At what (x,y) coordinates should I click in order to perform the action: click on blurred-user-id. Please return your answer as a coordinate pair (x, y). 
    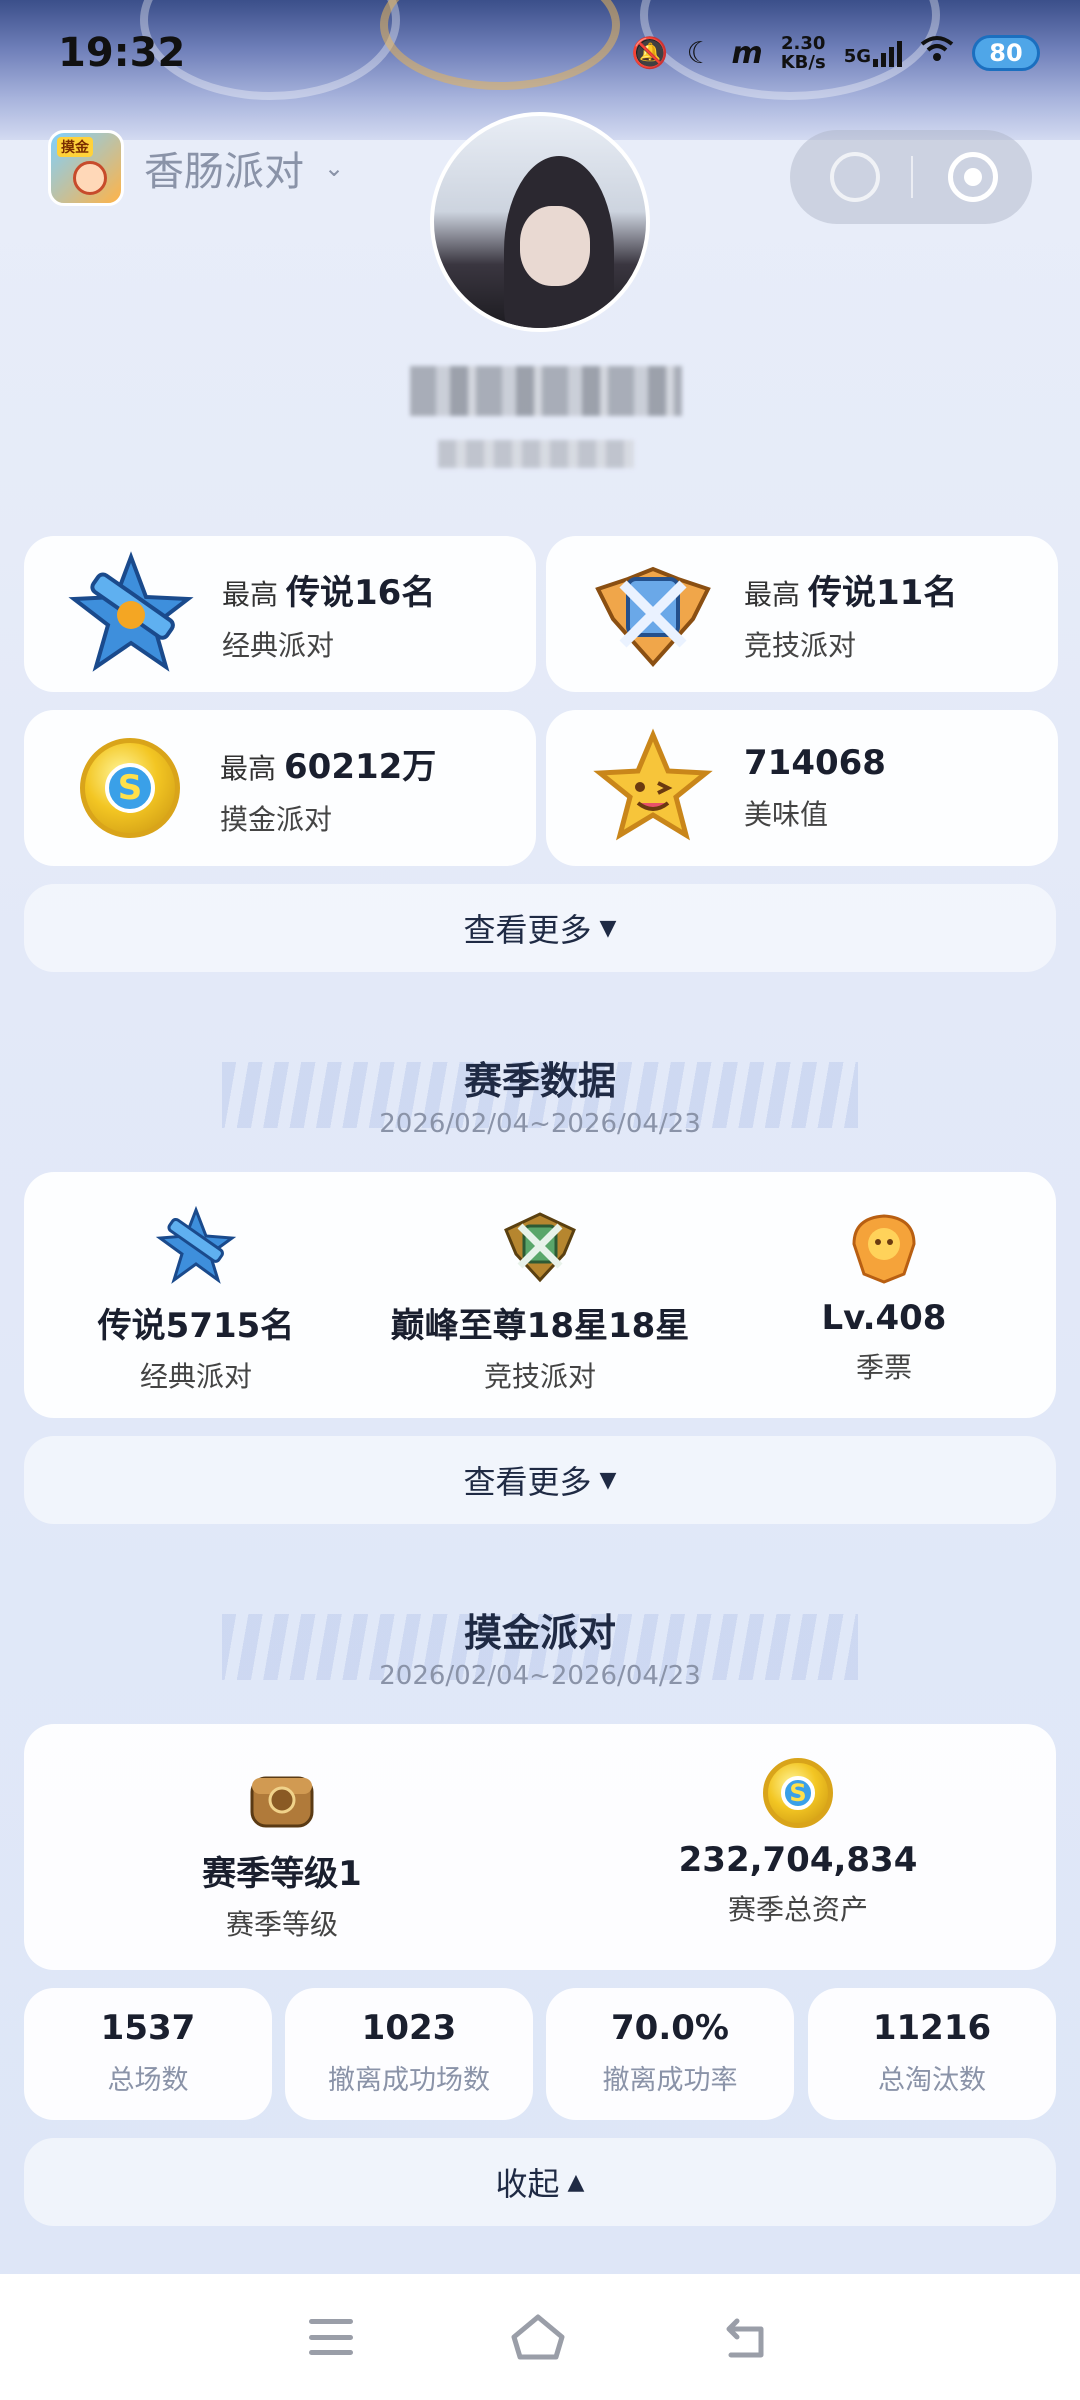
    Looking at the image, I should click on (536, 454).